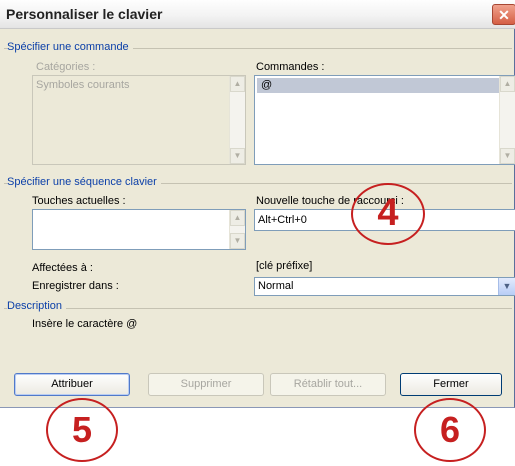  What do you see at coordinates (75, 286) in the screenshot?
I see `save-in-label: Enregistrer dans :` at bounding box center [75, 286].